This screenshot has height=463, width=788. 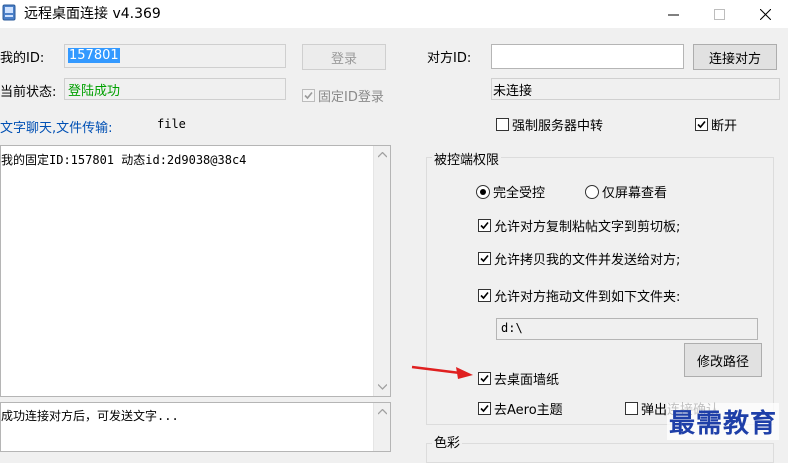 I want to click on login-button: 登录, so click(x=344, y=57).